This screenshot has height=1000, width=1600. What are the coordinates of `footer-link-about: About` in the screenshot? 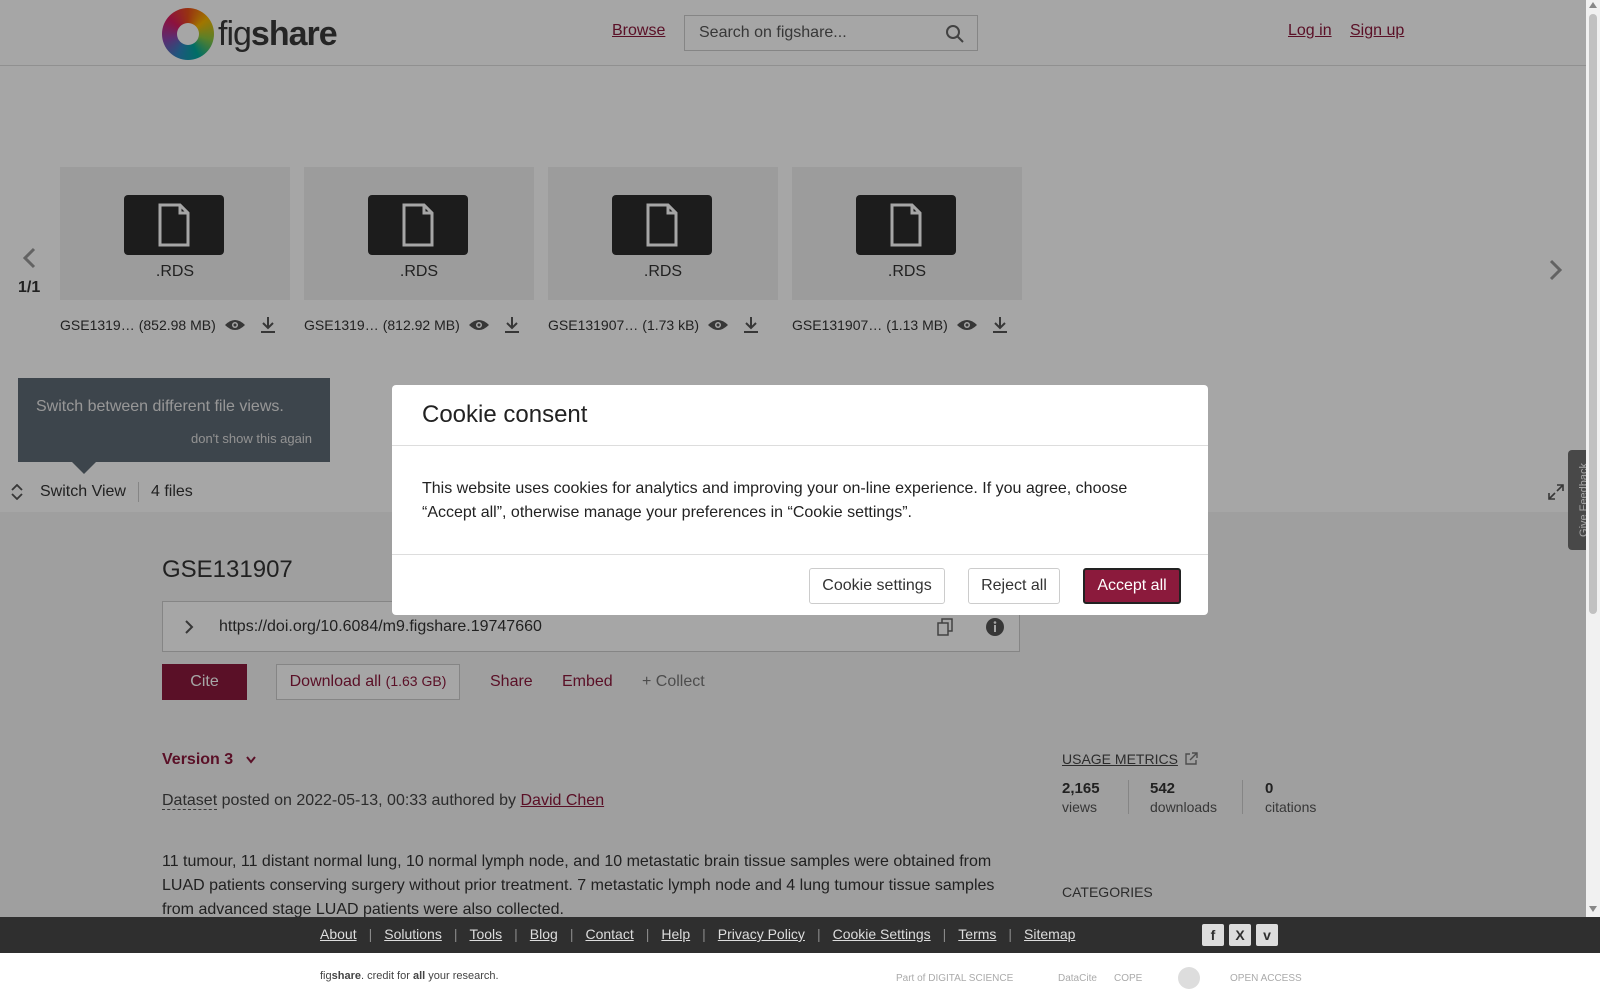 It's located at (338, 934).